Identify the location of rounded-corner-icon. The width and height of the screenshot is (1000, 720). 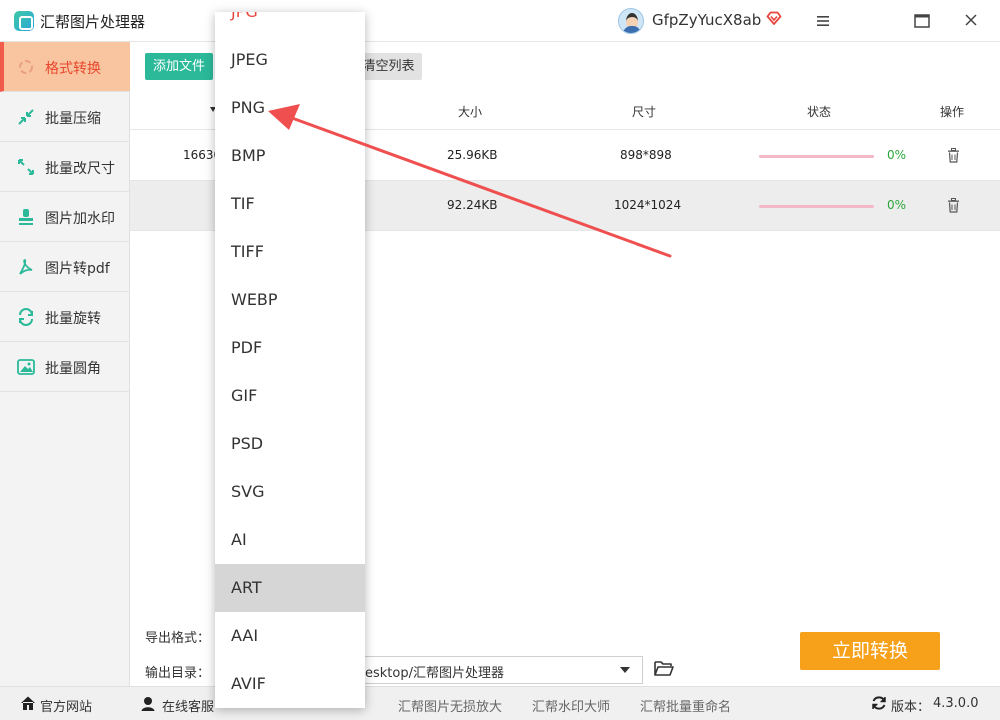
(26, 367).